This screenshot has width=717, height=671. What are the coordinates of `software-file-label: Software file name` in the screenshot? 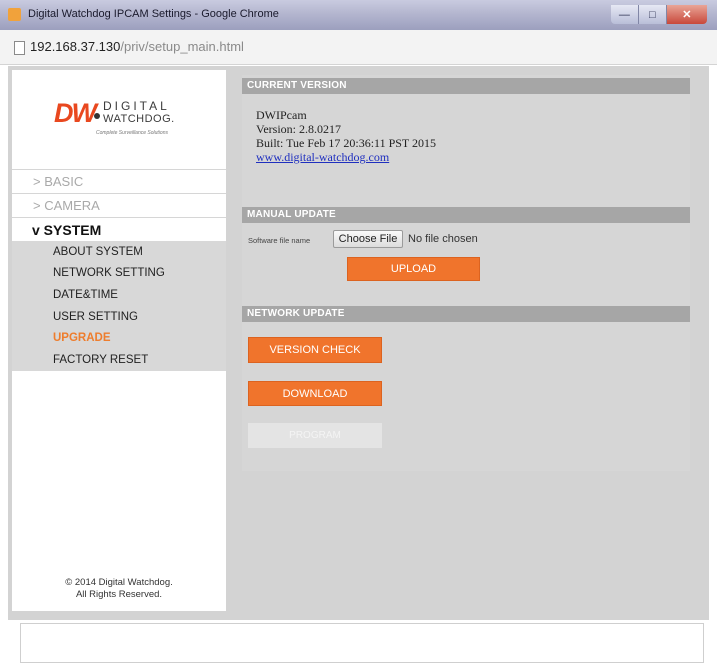 It's located at (279, 240).